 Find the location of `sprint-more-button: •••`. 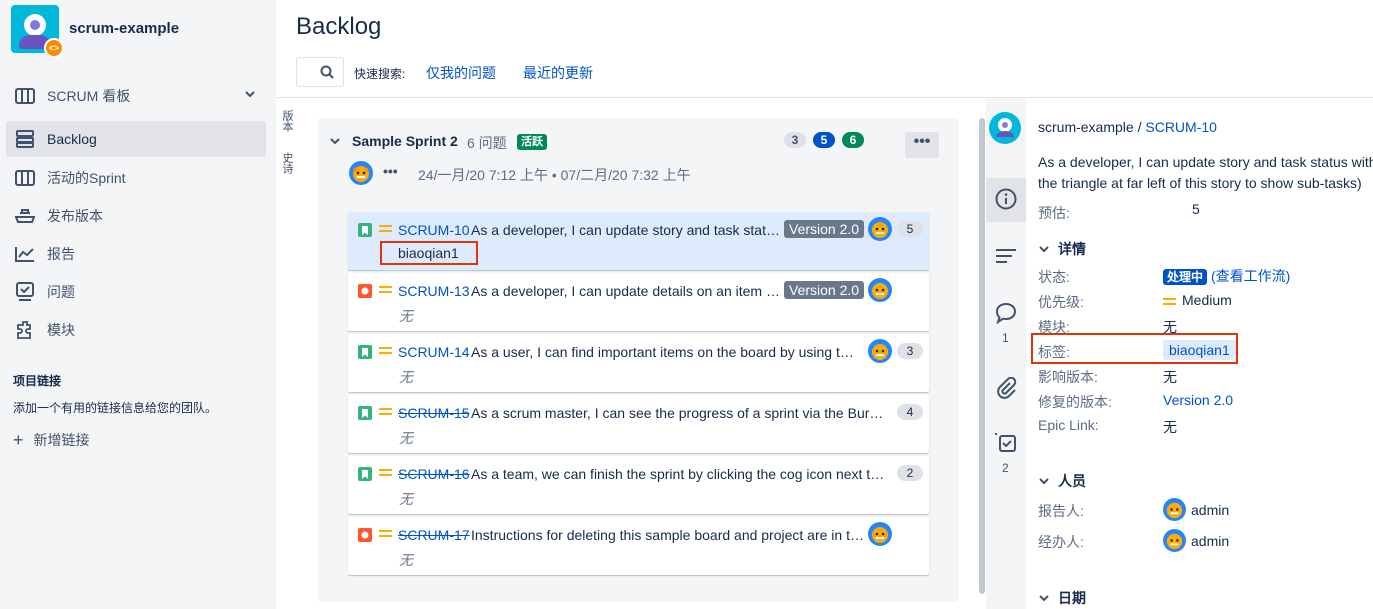

sprint-more-button: ••• is located at coordinates (922, 145).